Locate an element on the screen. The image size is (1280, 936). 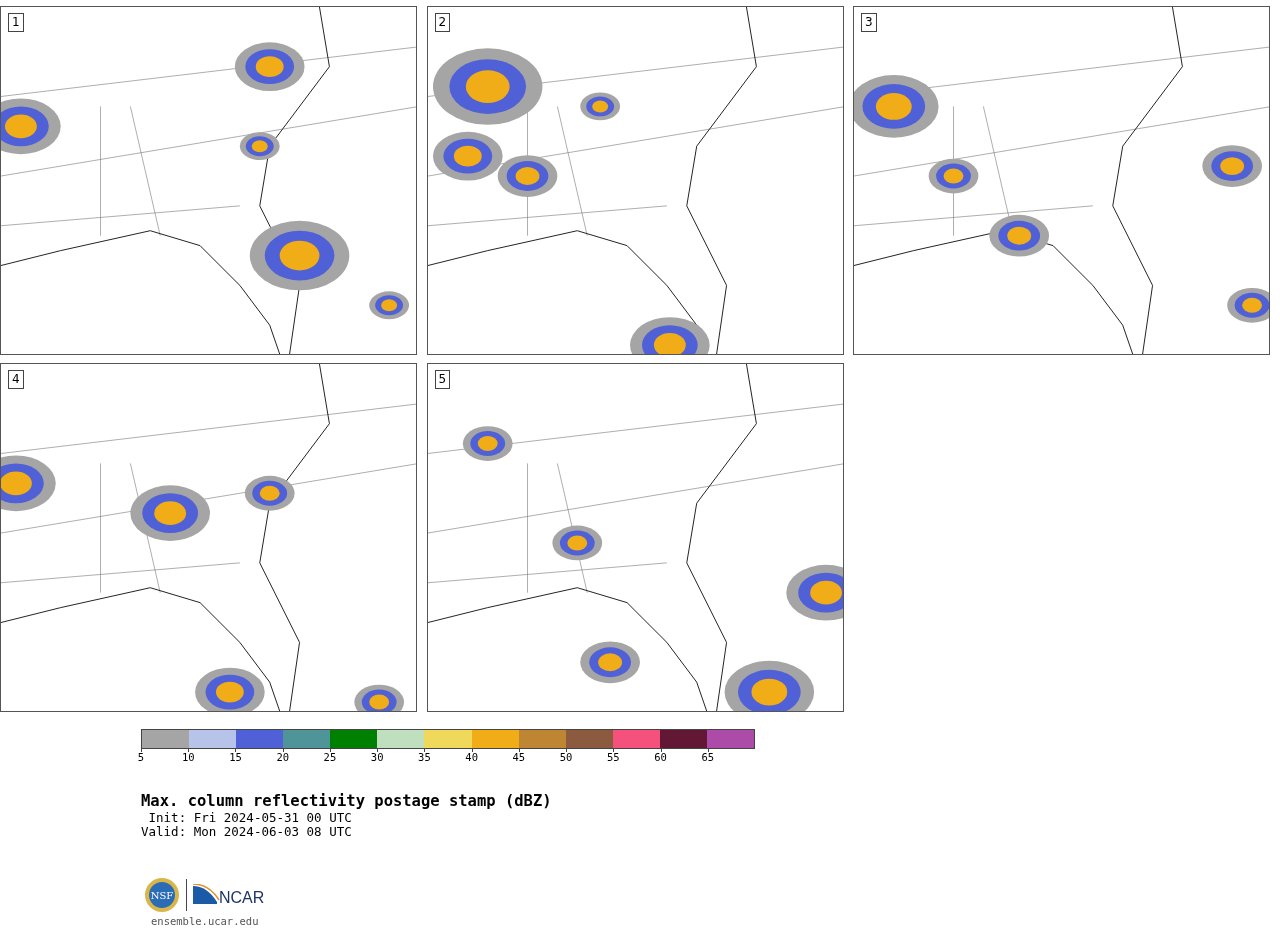
panel-number: 4 is located at coordinates (16, 379).